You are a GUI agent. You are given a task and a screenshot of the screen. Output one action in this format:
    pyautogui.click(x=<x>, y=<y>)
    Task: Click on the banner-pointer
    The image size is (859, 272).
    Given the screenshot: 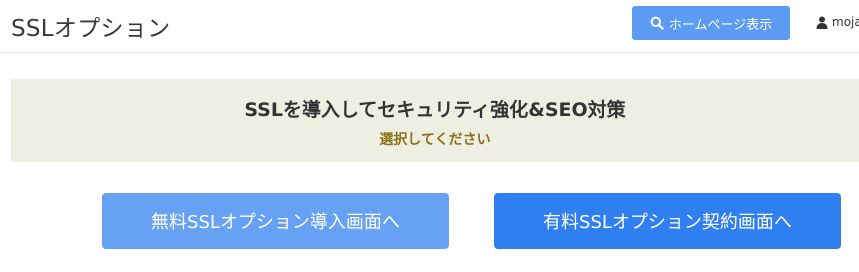 What is the action you would take?
    pyautogui.click(x=460, y=87)
    